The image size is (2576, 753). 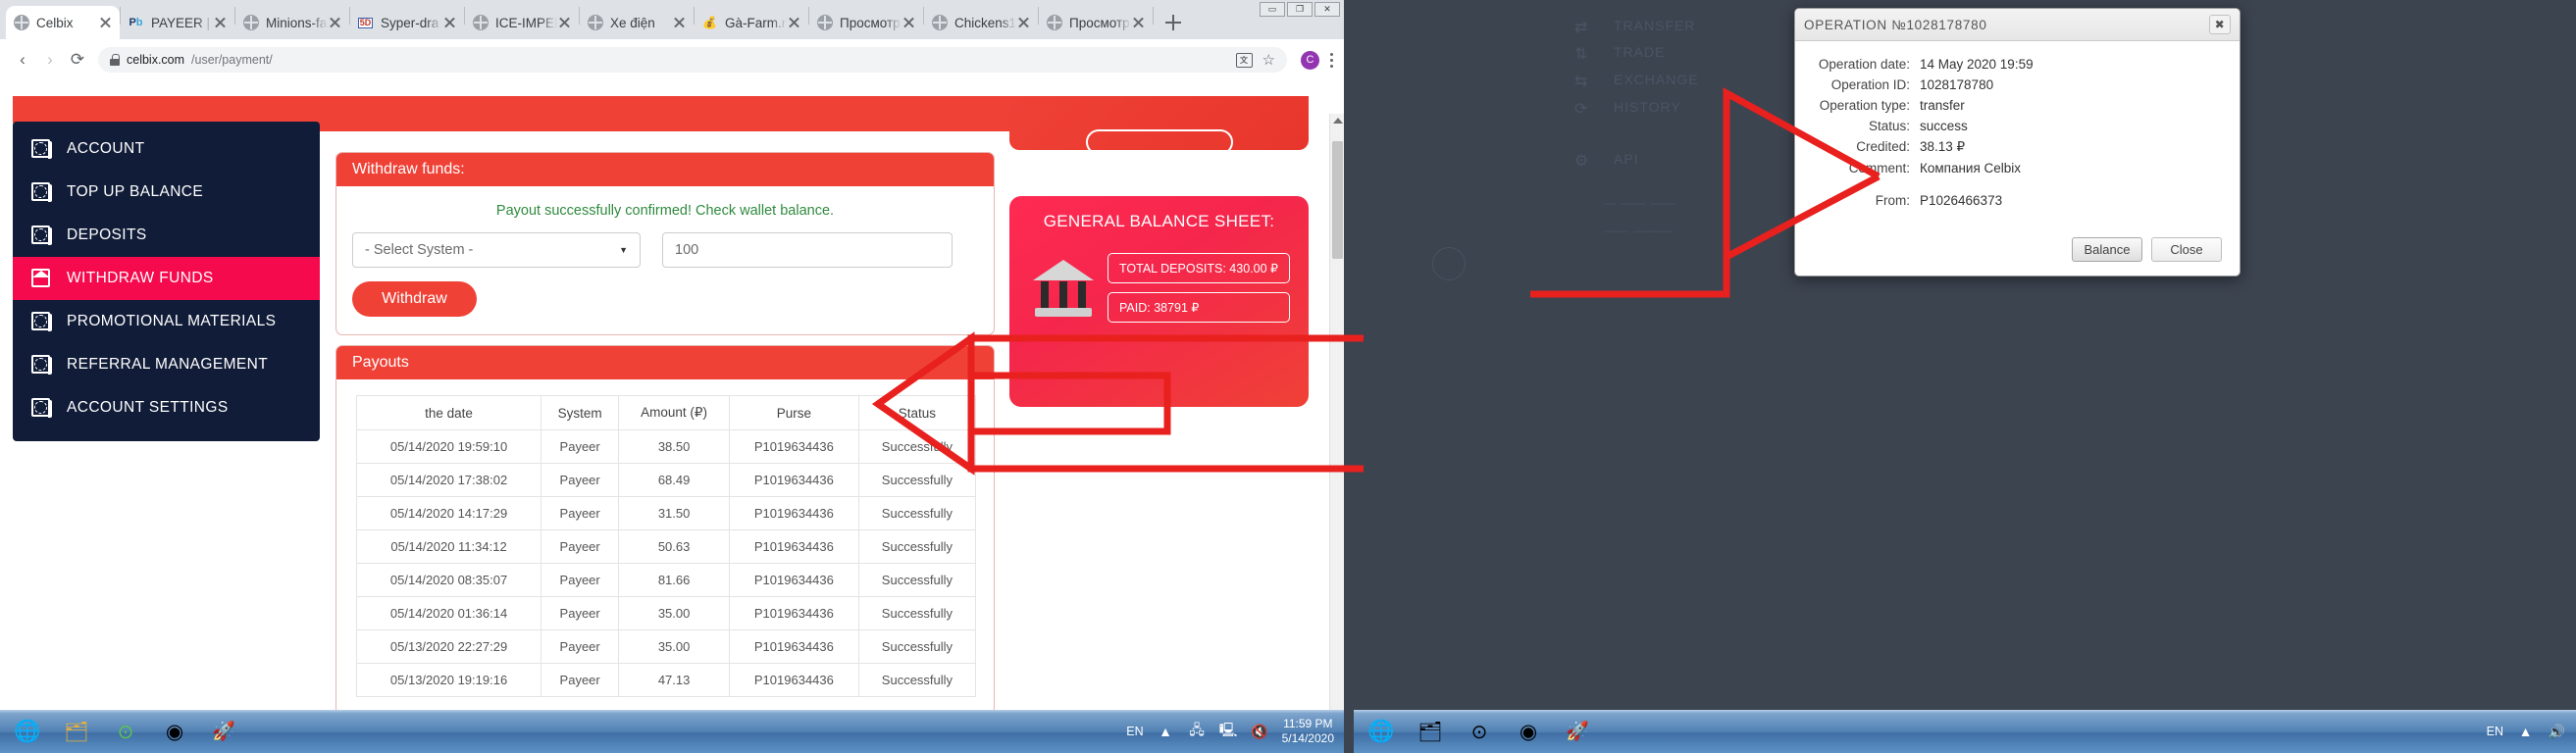 What do you see at coordinates (1310, 60) in the screenshot?
I see `avatar: C` at bounding box center [1310, 60].